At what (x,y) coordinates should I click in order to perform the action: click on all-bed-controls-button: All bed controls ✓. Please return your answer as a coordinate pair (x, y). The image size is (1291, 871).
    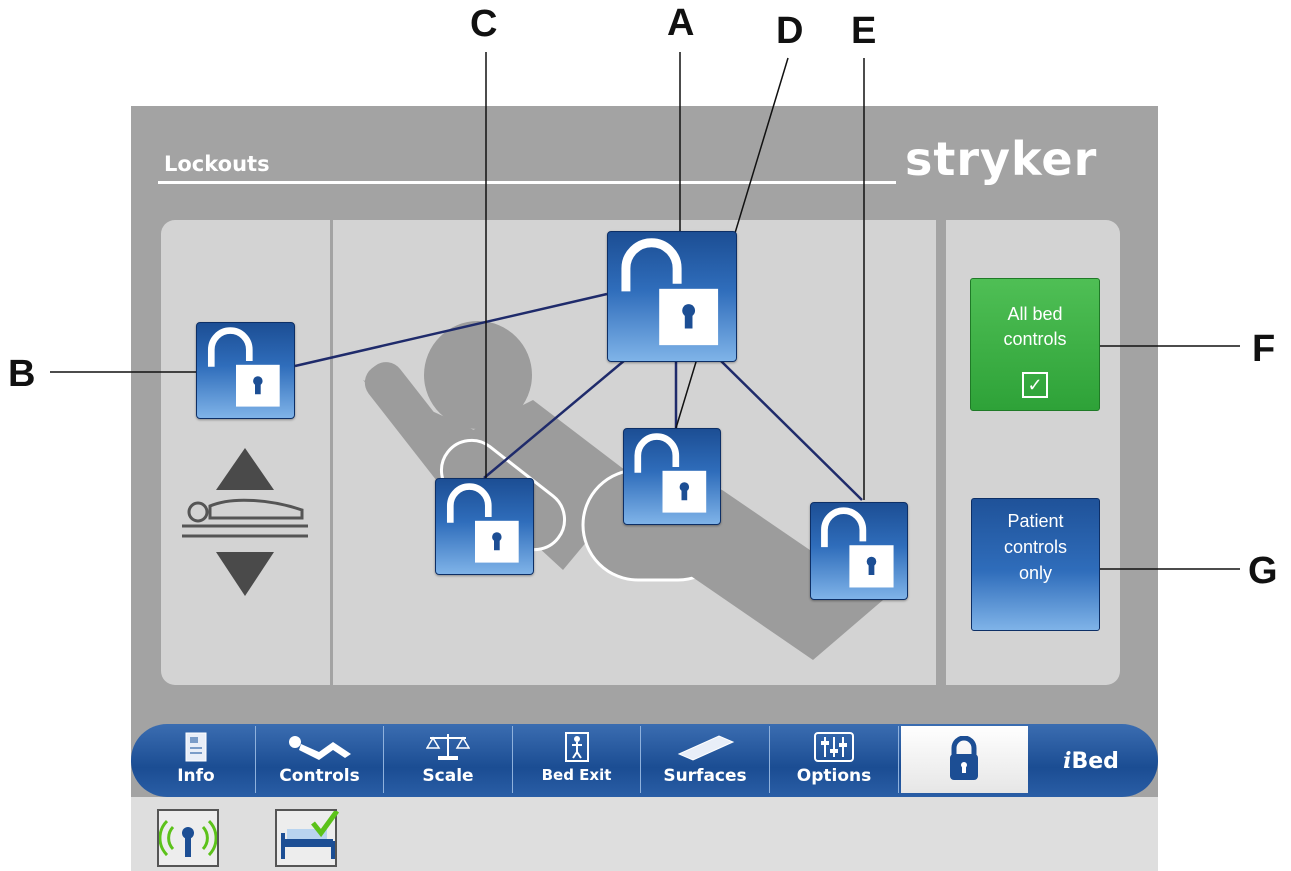
    Looking at the image, I should click on (1035, 344).